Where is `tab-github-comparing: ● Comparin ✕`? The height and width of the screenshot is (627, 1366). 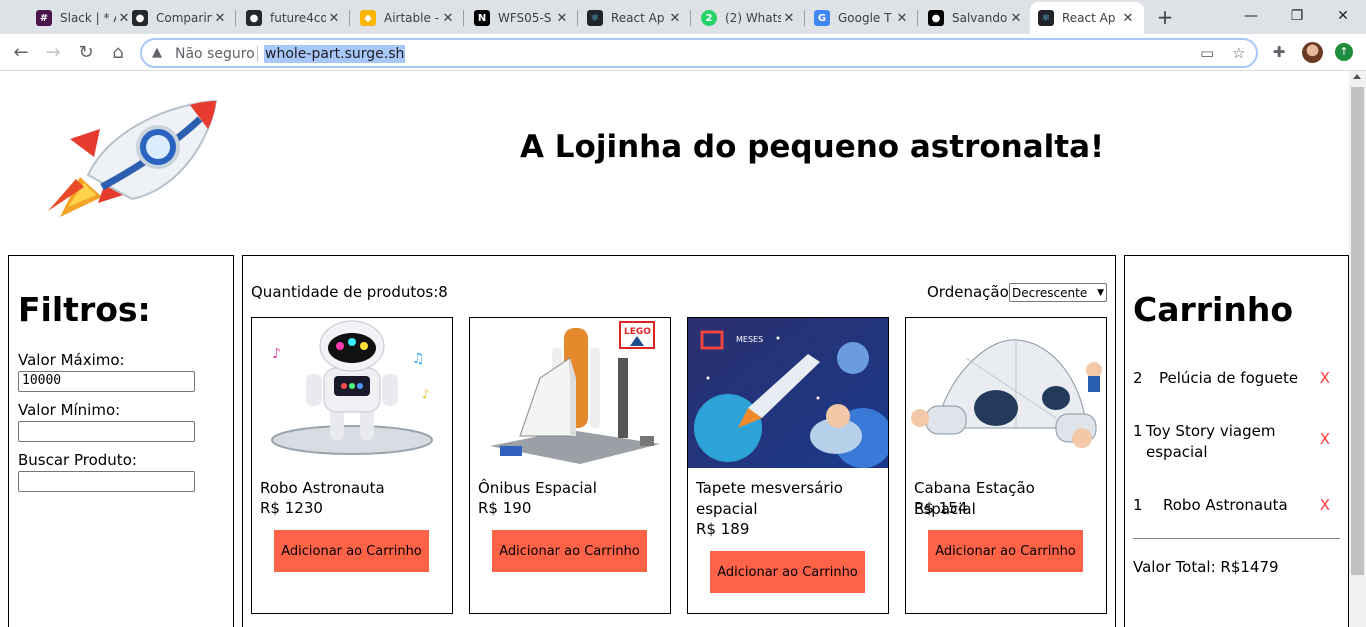 tab-github-comparing: ● Comparin ✕ is located at coordinates (180, 18).